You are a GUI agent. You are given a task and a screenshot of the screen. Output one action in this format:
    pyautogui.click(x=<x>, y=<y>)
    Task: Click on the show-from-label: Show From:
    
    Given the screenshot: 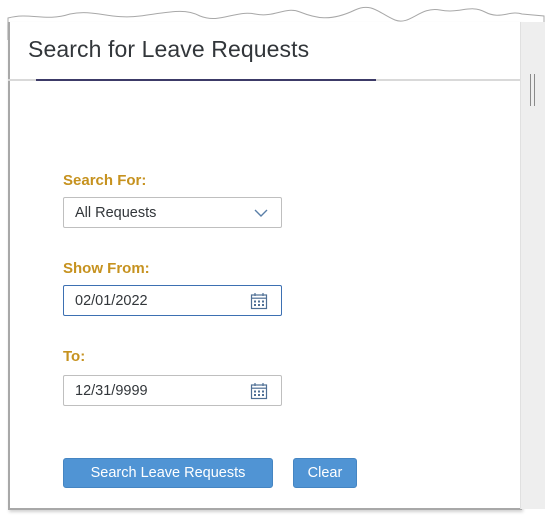 What is the action you would take?
    pyautogui.click(x=106, y=268)
    